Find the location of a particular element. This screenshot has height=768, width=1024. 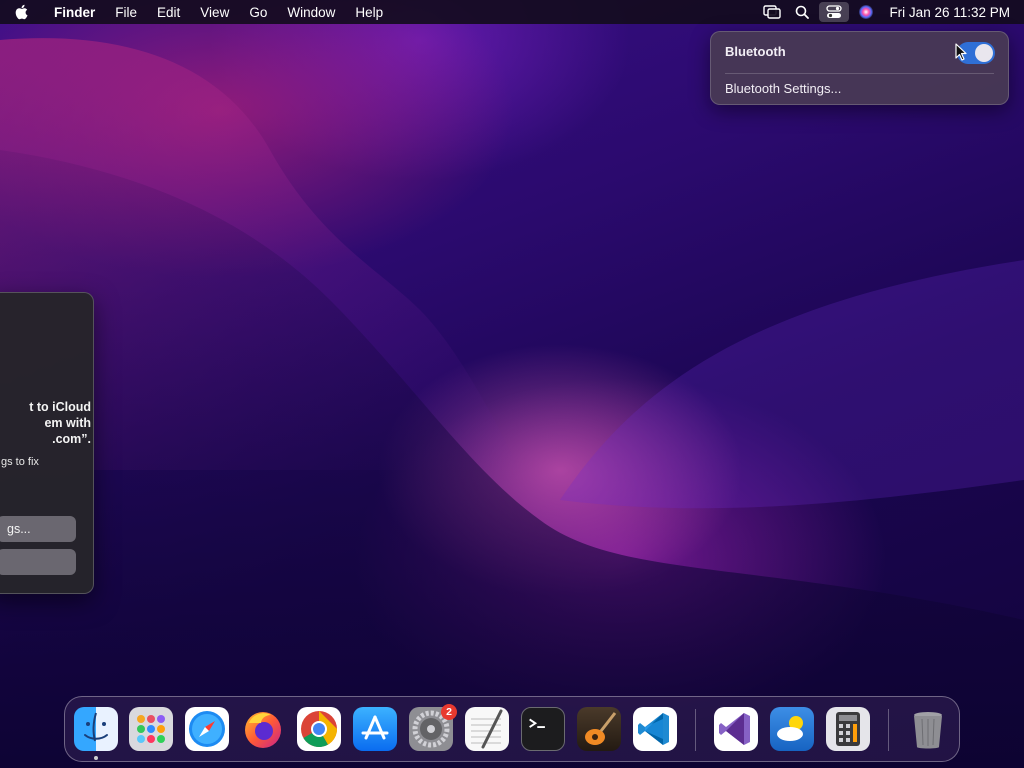

dock-firefox-icon is located at coordinates (263, 729).